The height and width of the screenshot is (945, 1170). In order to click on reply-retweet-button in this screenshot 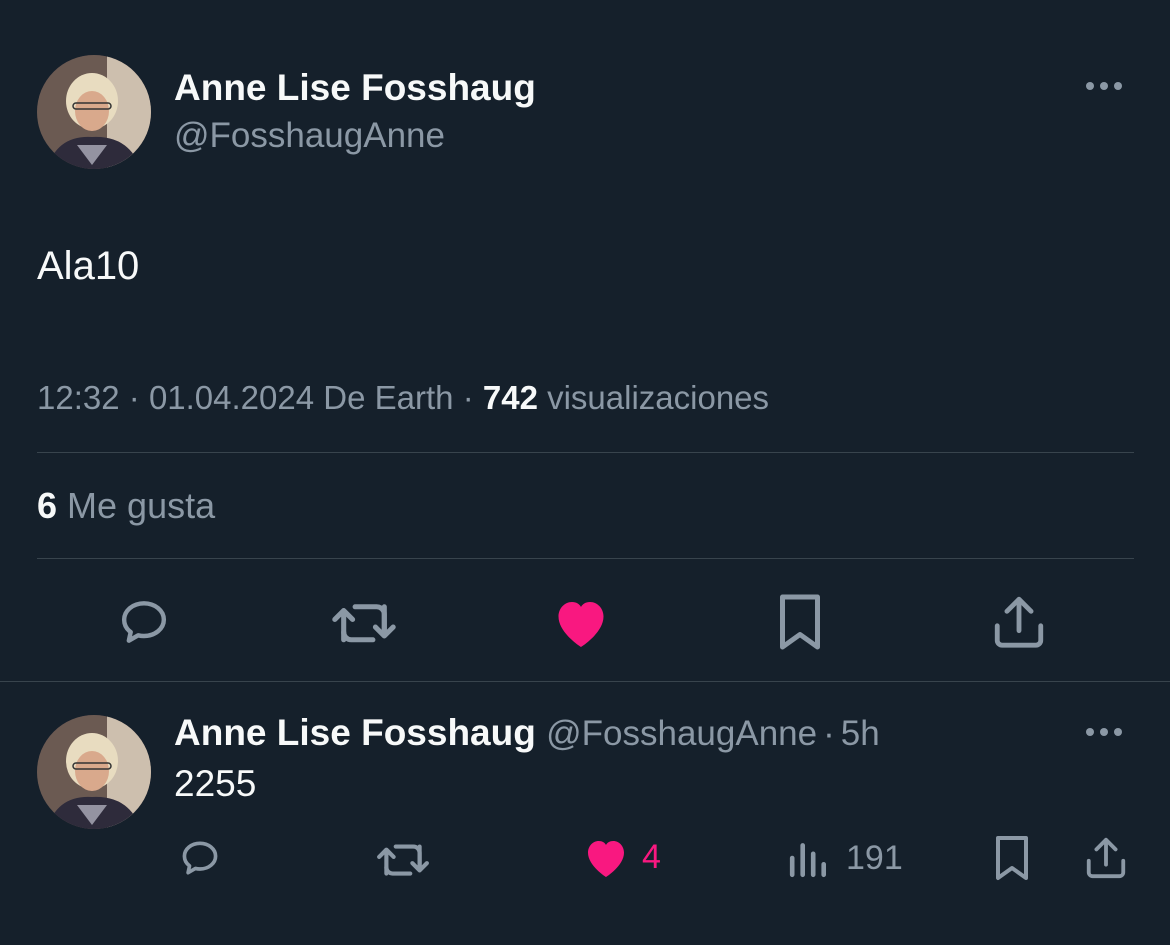, I will do `click(403, 859)`.